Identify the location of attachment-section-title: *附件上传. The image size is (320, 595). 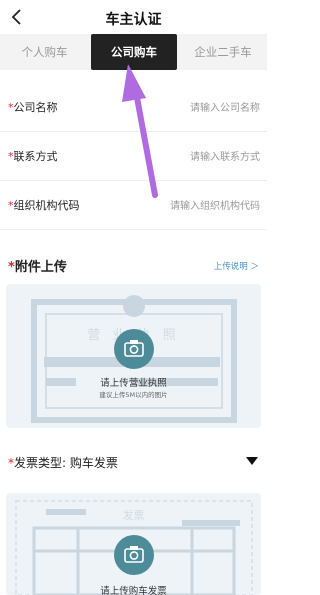
(37, 265).